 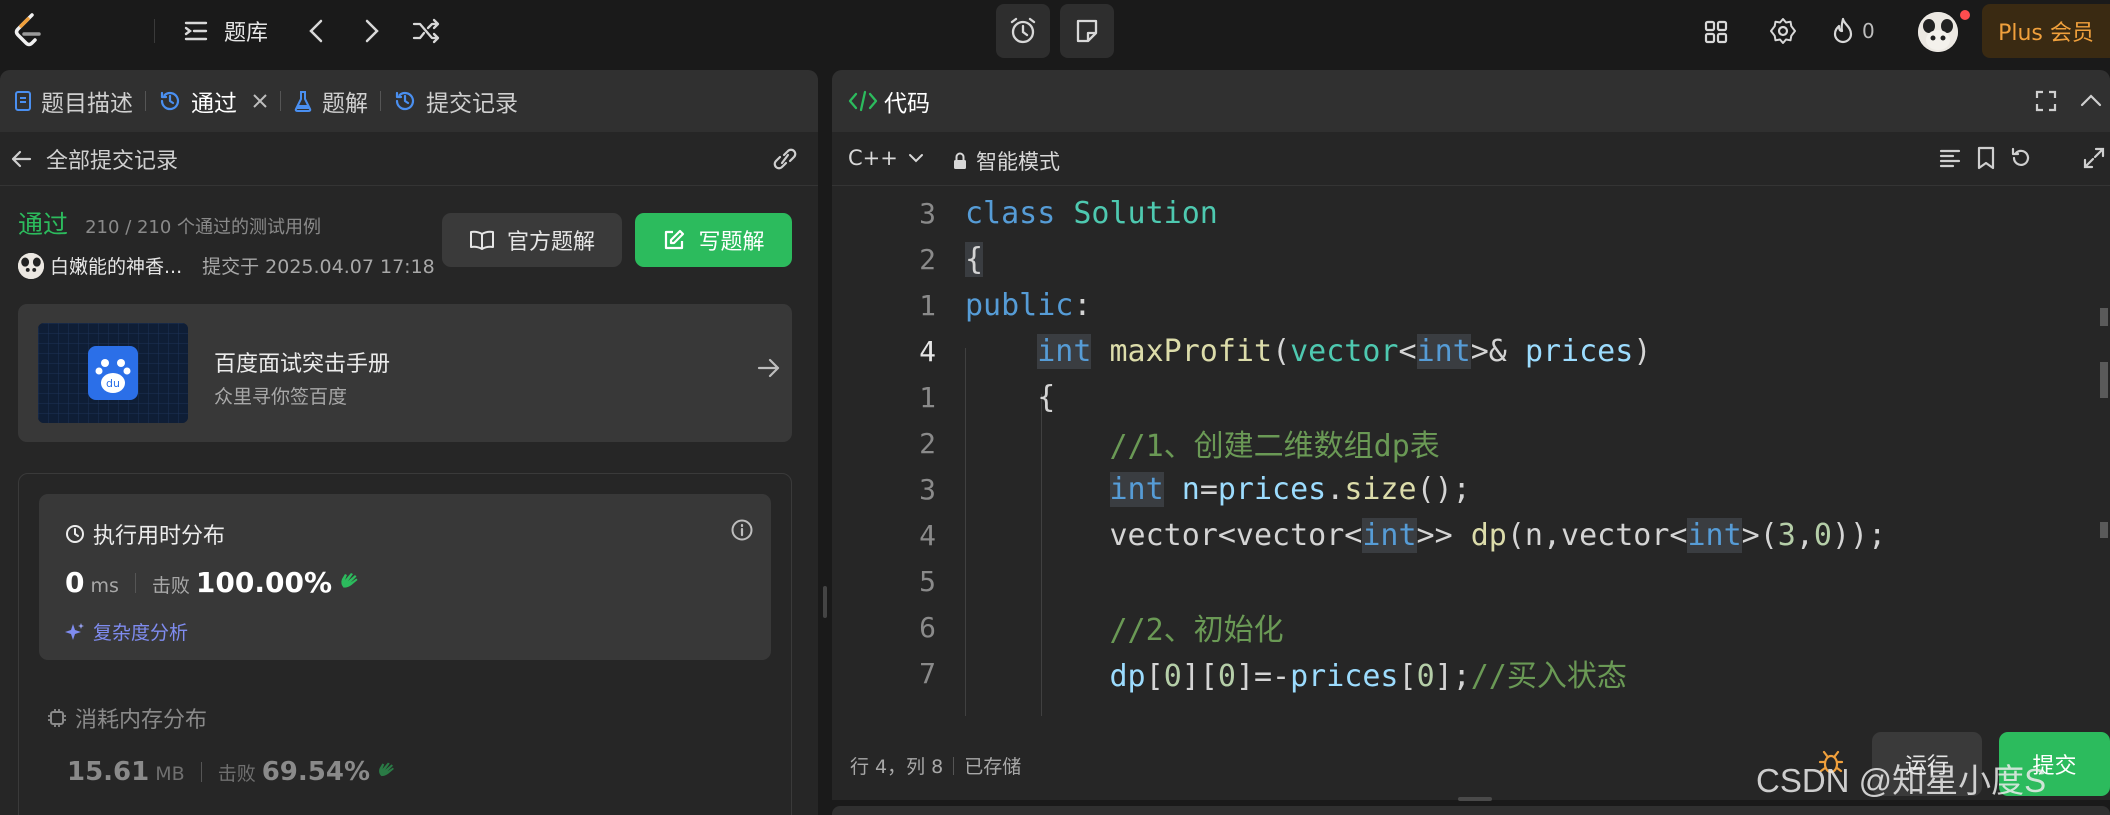 What do you see at coordinates (2046, 33) in the screenshot?
I see `plus-label: Plus 会员` at bounding box center [2046, 33].